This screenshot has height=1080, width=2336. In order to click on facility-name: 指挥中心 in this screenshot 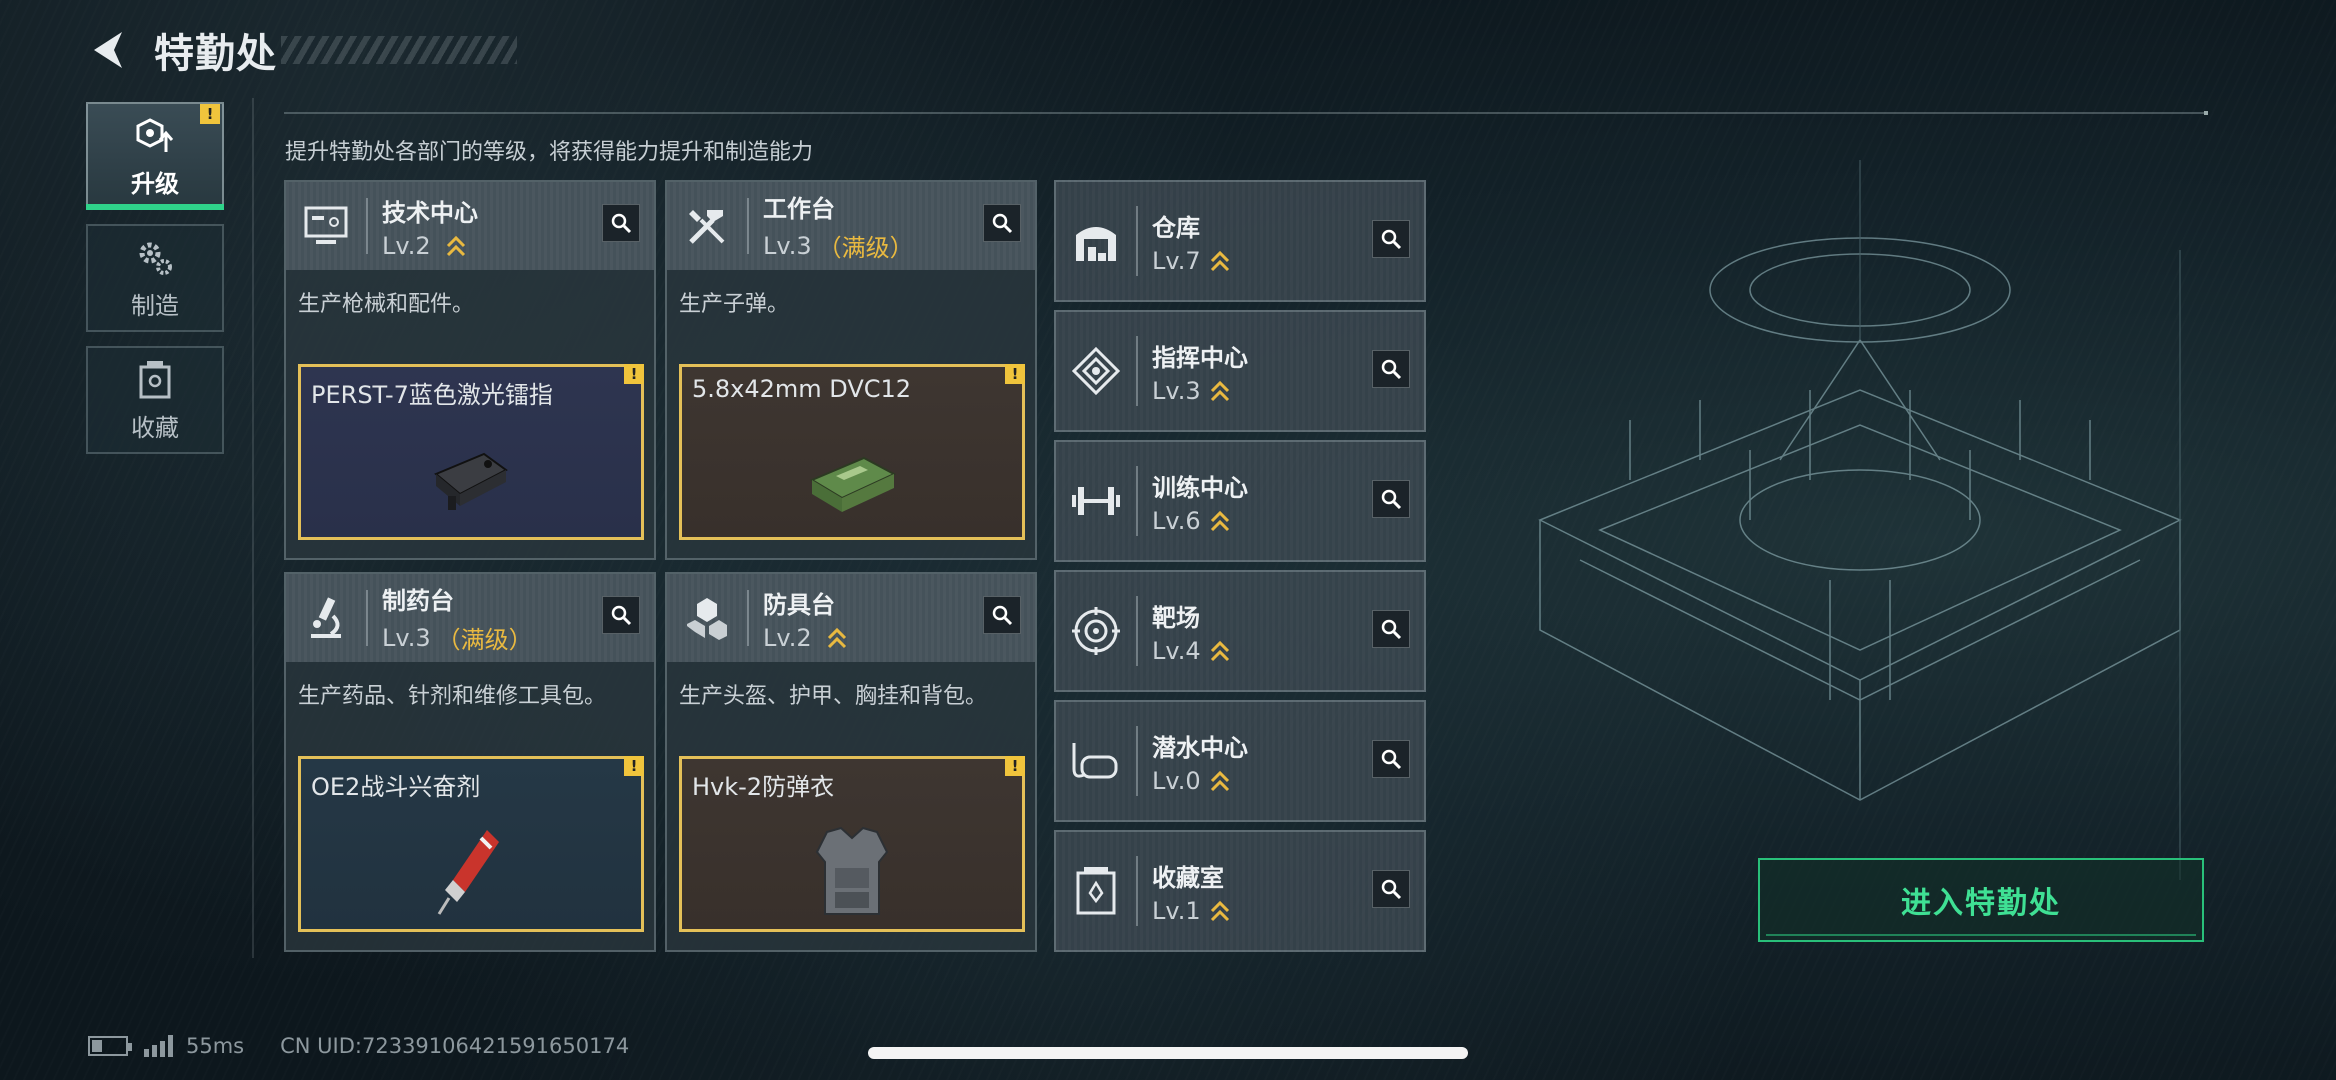, I will do `click(1200, 357)`.